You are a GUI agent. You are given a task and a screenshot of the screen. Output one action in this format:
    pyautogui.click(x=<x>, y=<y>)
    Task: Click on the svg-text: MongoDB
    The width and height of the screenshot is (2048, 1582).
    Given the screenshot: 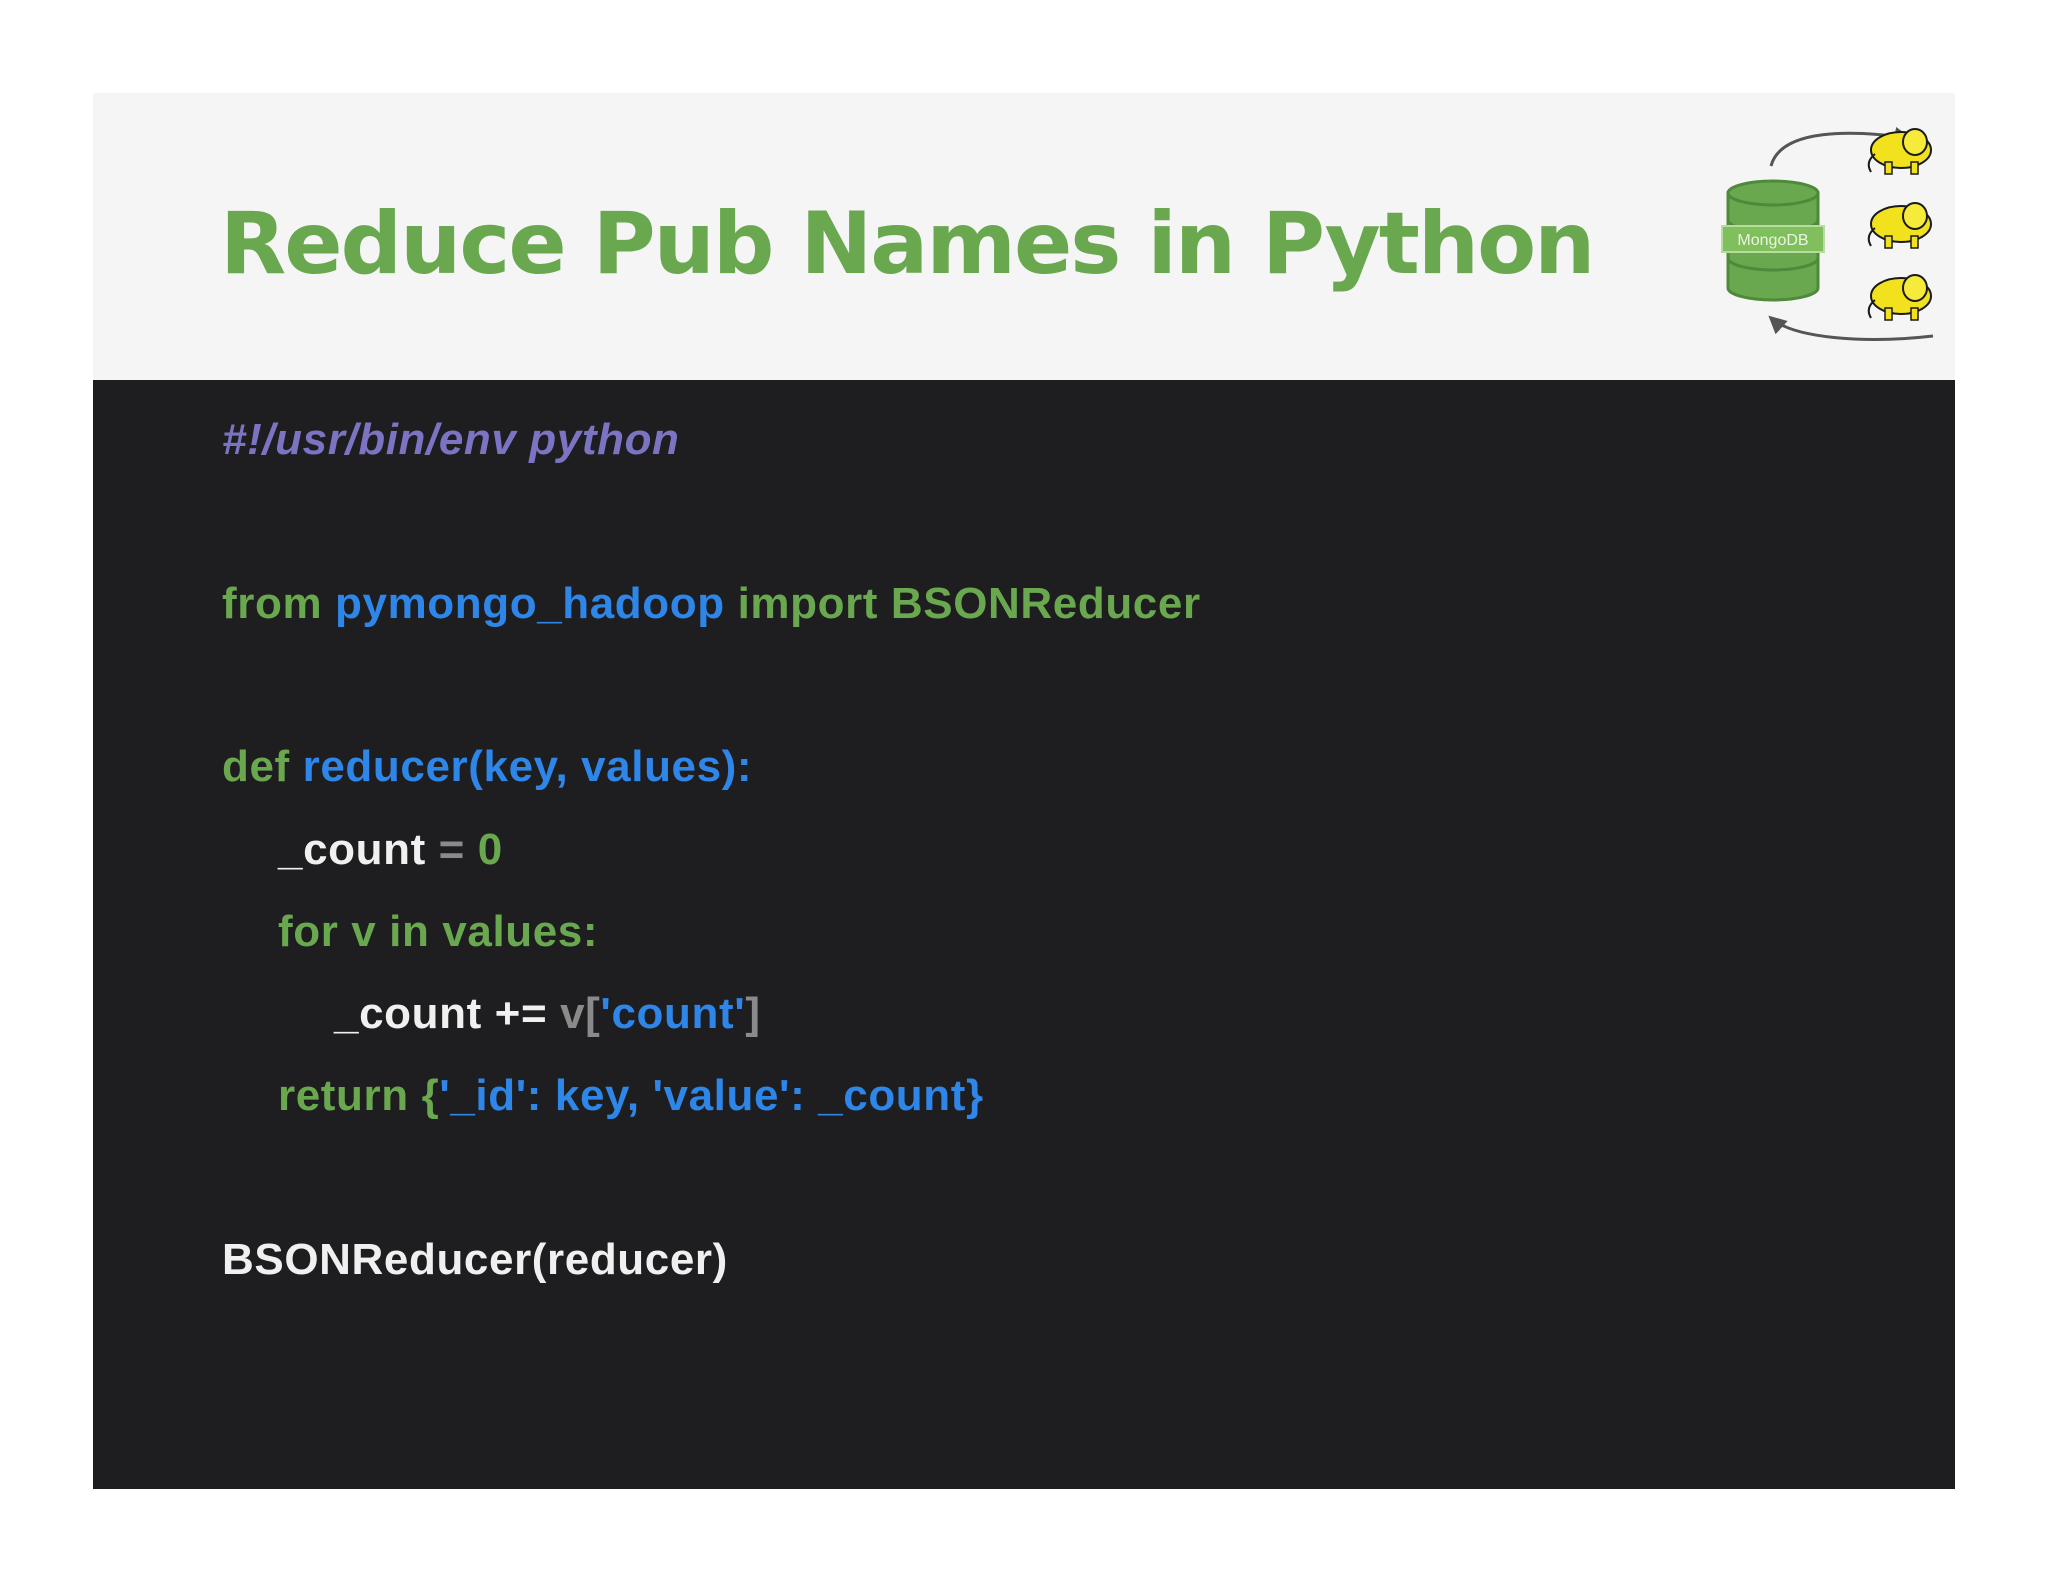 What is the action you would take?
    pyautogui.click(x=1772, y=240)
    